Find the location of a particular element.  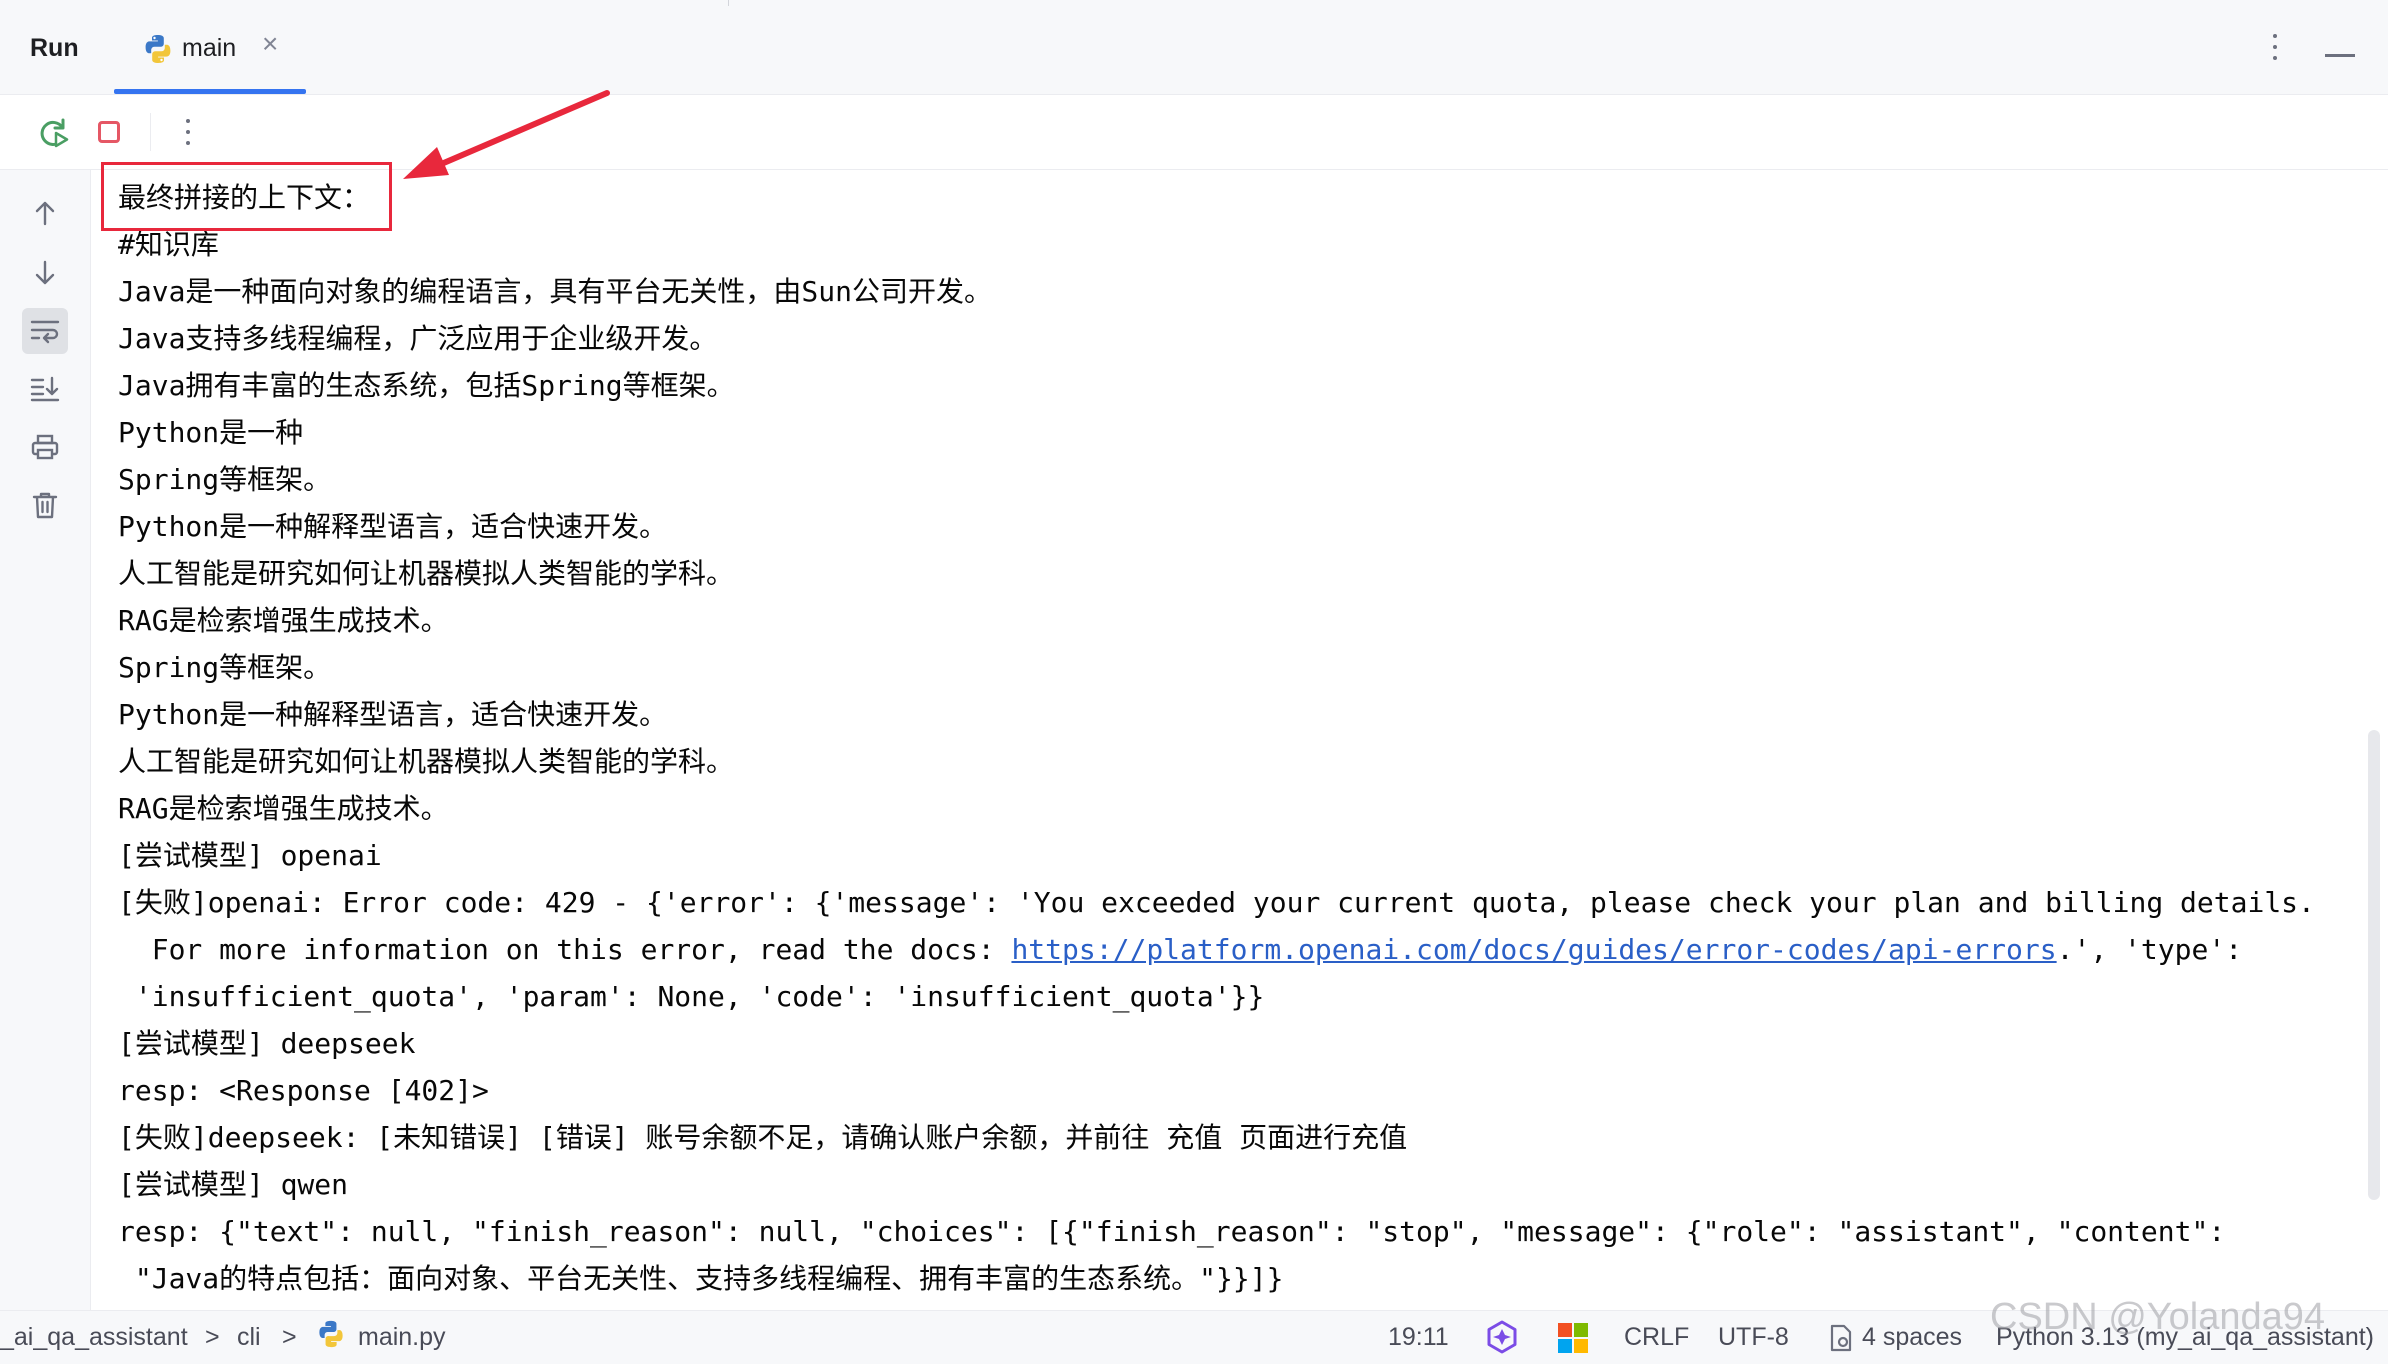

line-ending: CRLF is located at coordinates (1656, 1337).